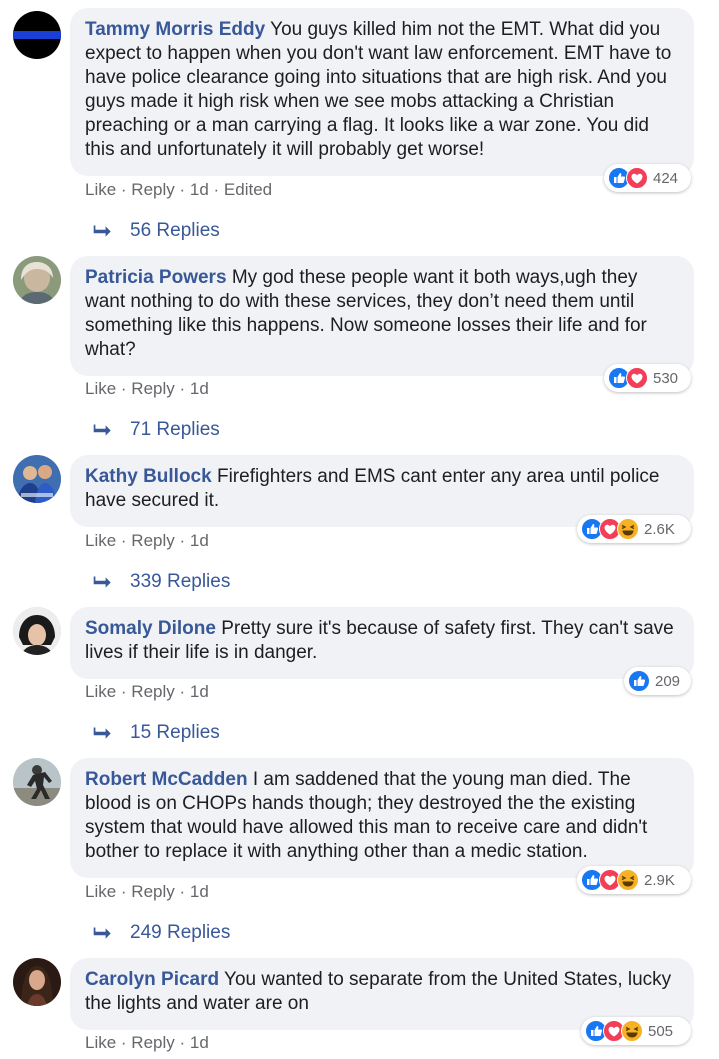 The width and height of the screenshot is (719, 1059). Describe the element at coordinates (150, 628) in the screenshot. I see `comment-author: Somaly Dilone` at that location.